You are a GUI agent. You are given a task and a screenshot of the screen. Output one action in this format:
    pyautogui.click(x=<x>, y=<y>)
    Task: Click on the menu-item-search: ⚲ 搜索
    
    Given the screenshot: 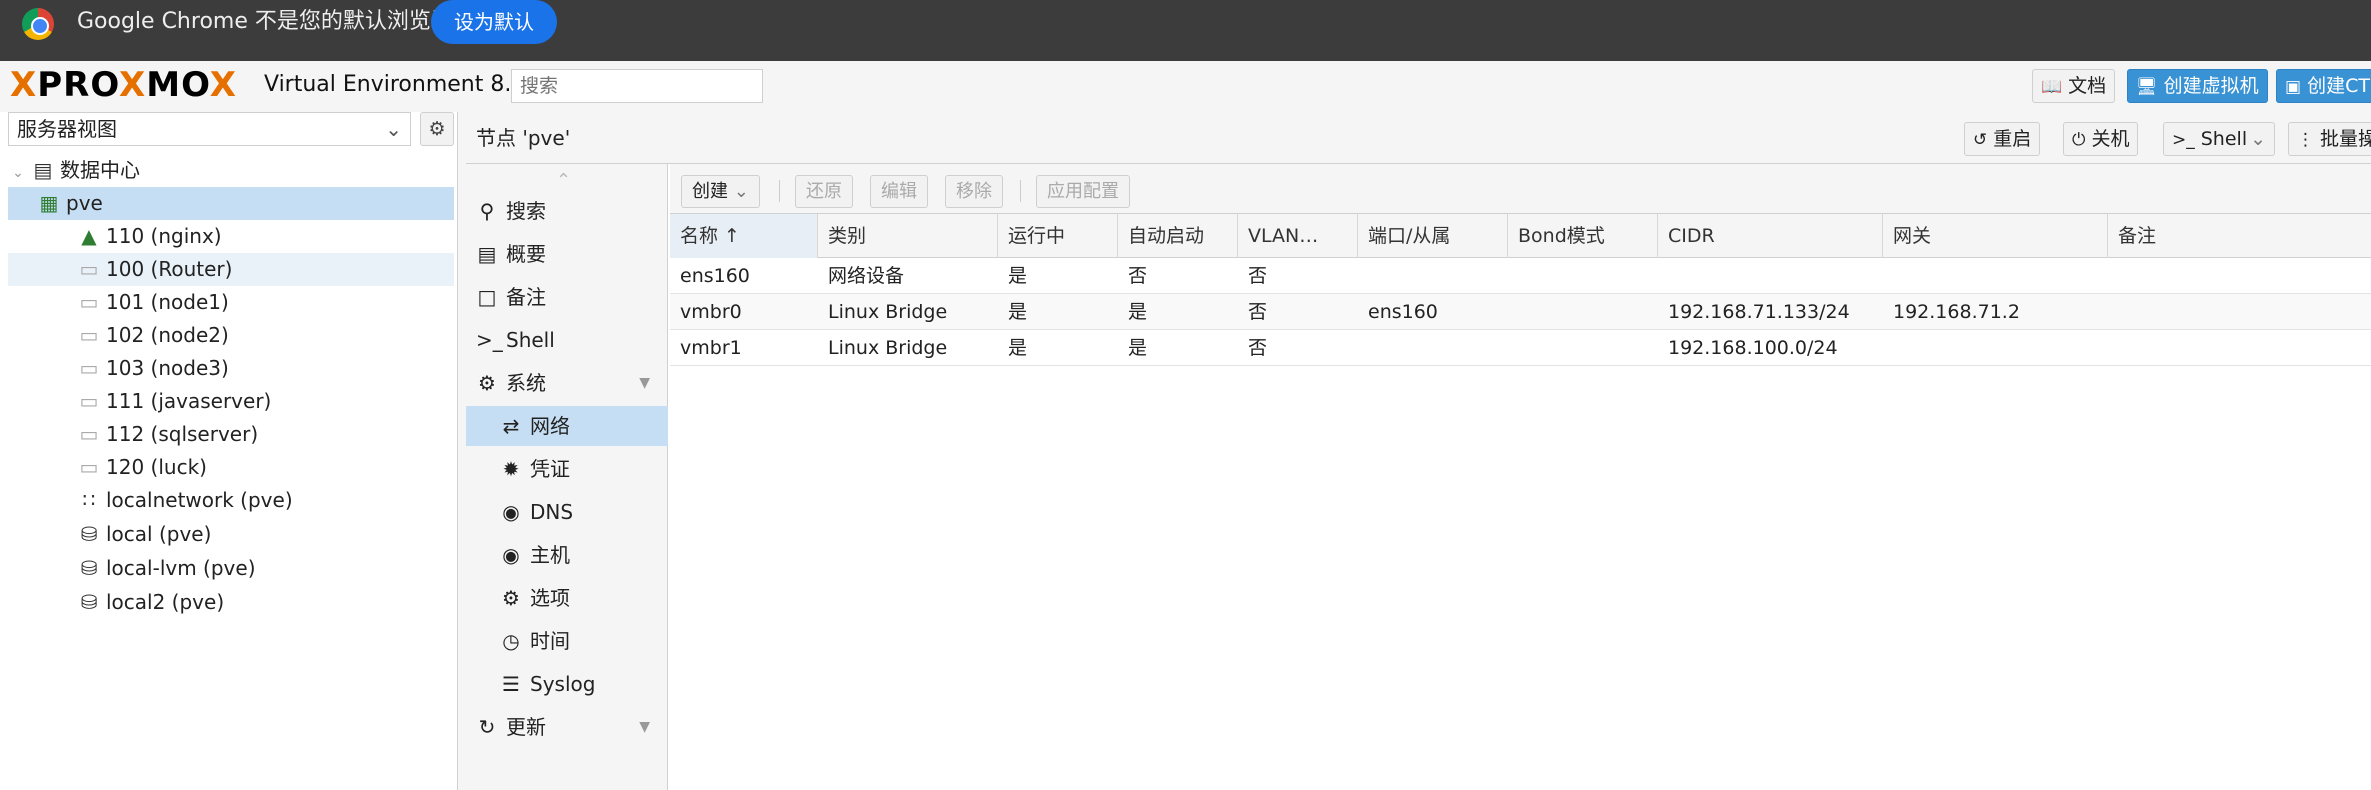 What is the action you would take?
    pyautogui.click(x=567, y=211)
    